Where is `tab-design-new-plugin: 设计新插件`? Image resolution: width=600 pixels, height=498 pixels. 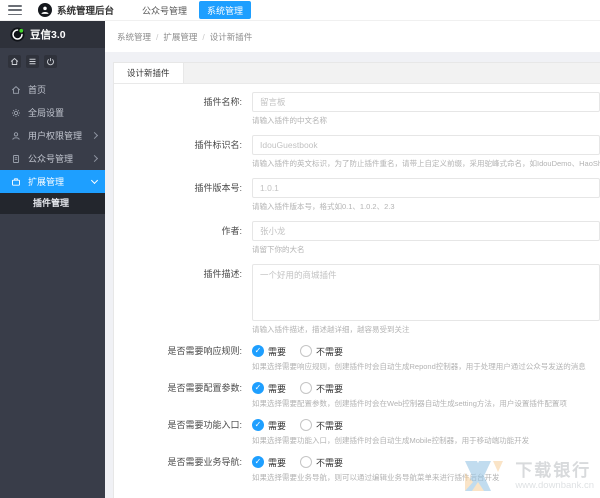 tab-design-new-plugin: 设计新插件 is located at coordinates (149, 73).